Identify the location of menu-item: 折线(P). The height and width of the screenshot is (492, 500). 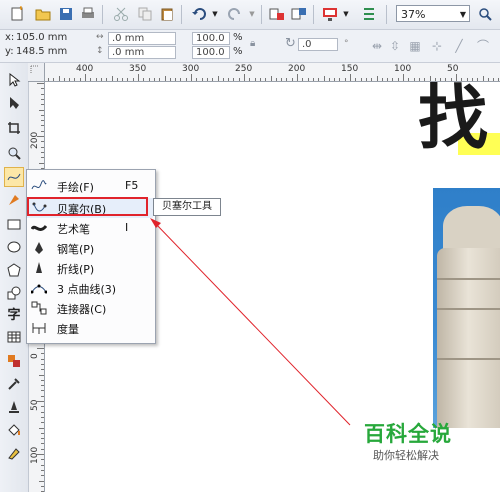
(90, 268).